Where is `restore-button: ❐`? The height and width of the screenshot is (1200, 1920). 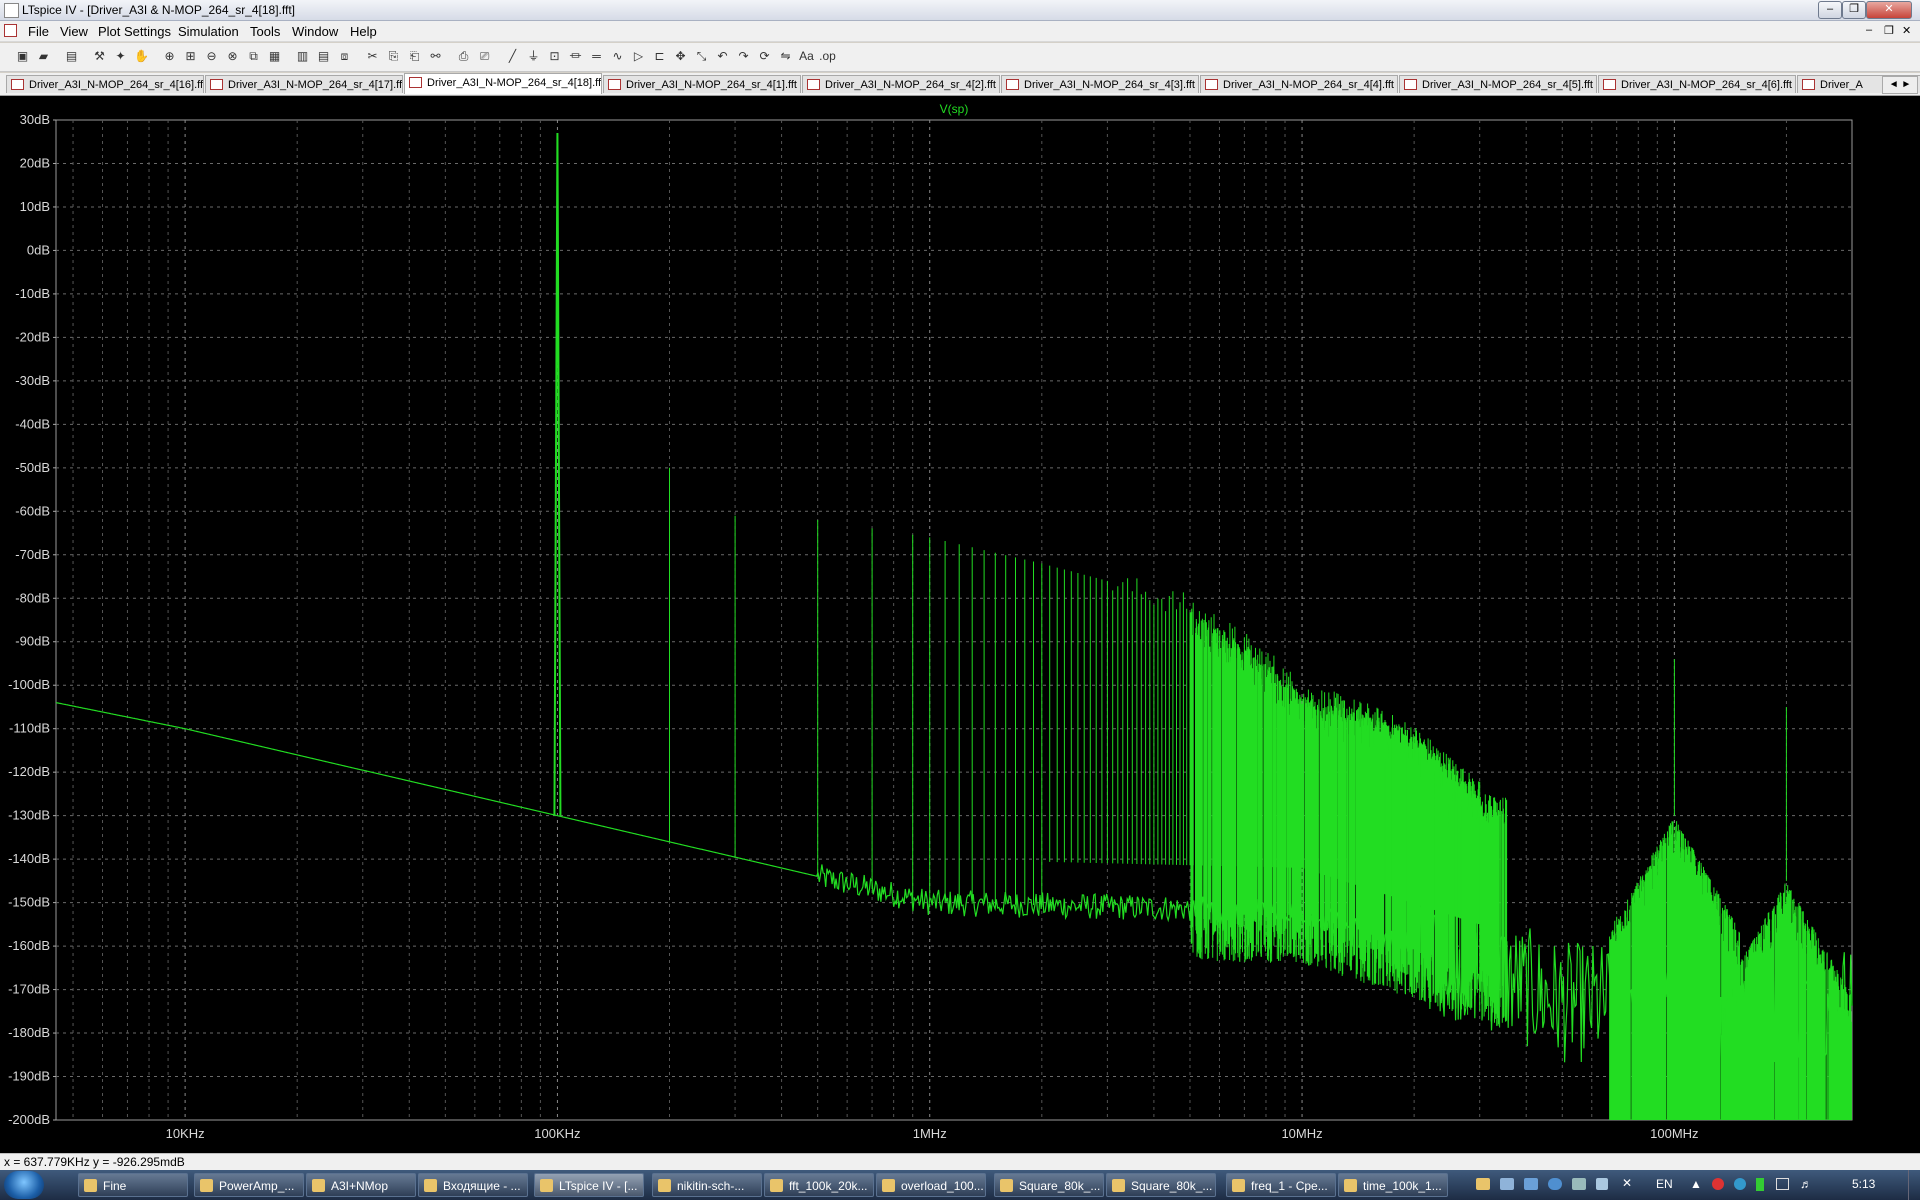 restore-button: ❐ is located at coordinates (1854, 10).